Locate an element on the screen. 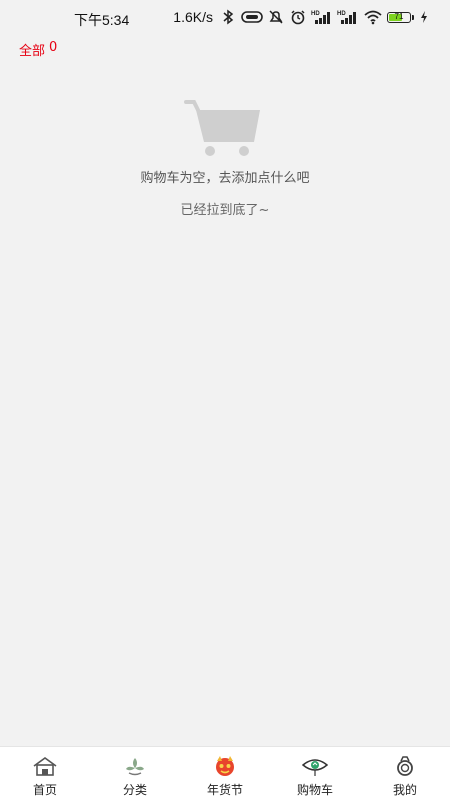 The height and width of the screenshot is (800, 450). empty-cart-message: 购物车为空，去添加点什么吧 is located at coordinates (225, 178).